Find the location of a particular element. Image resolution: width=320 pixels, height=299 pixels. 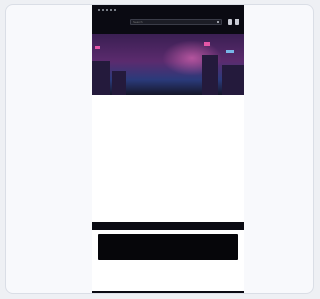

search-bar is located at coordinates (176, 22).